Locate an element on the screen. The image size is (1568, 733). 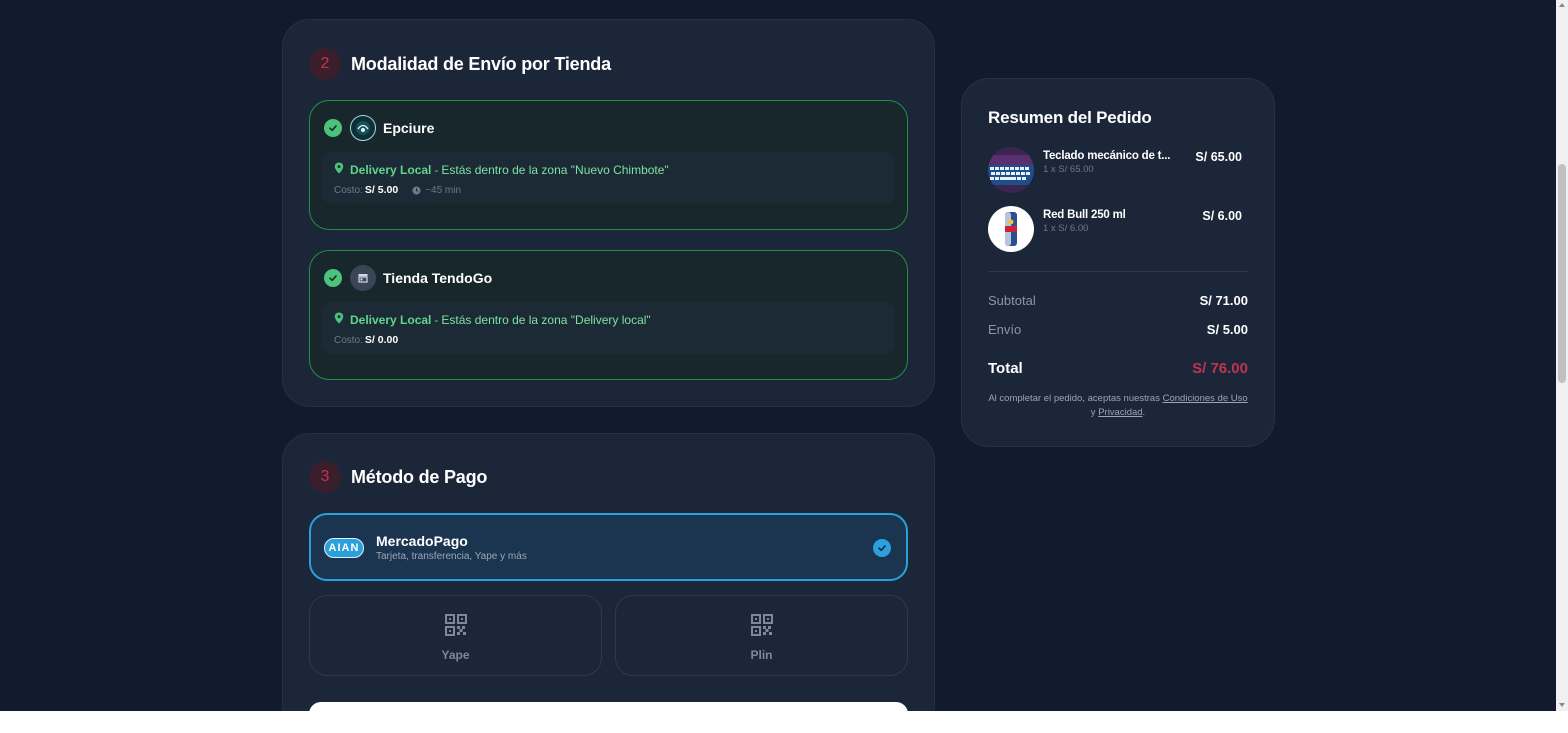
store-name: Tienda TendoGo is located at coordinates (438, 278).